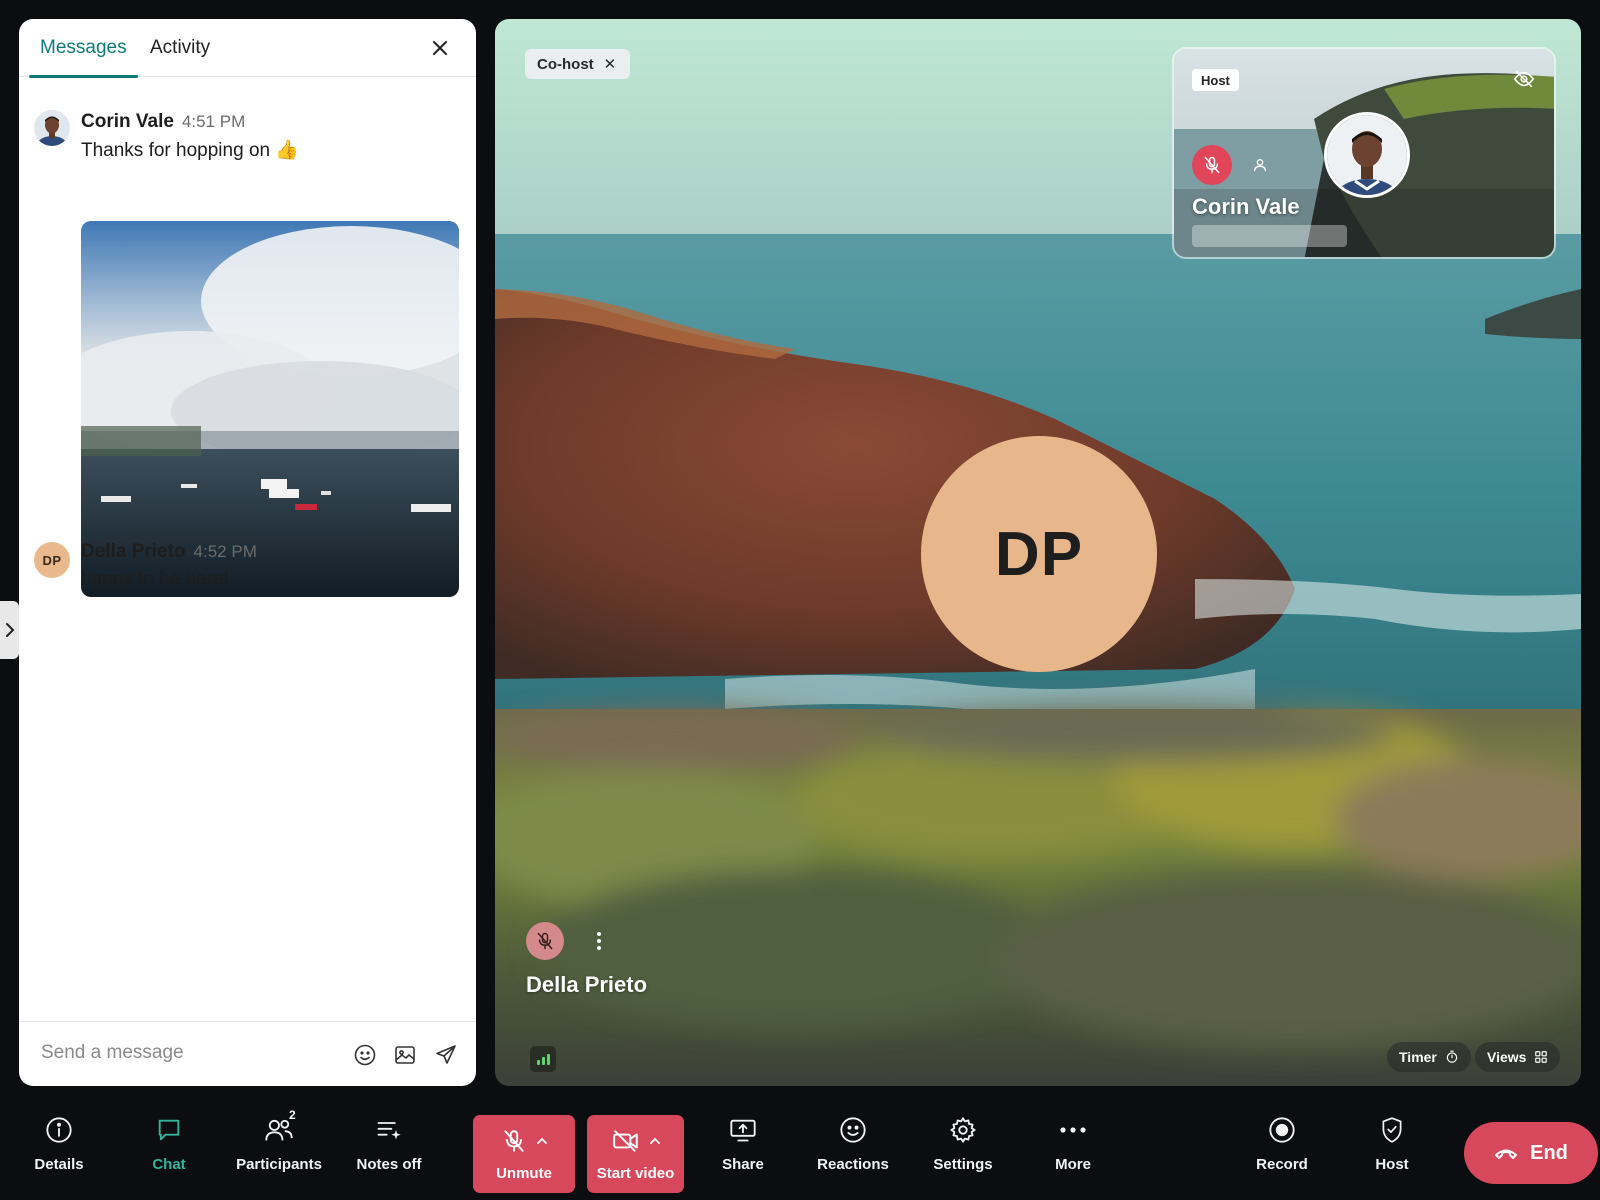 This screenshot has width=1600, height=1200. What do you see at coordinates (279, 1145) in the screenshot?
I see `participants-button: 2 Participants` at bounding box center [279, 1145].